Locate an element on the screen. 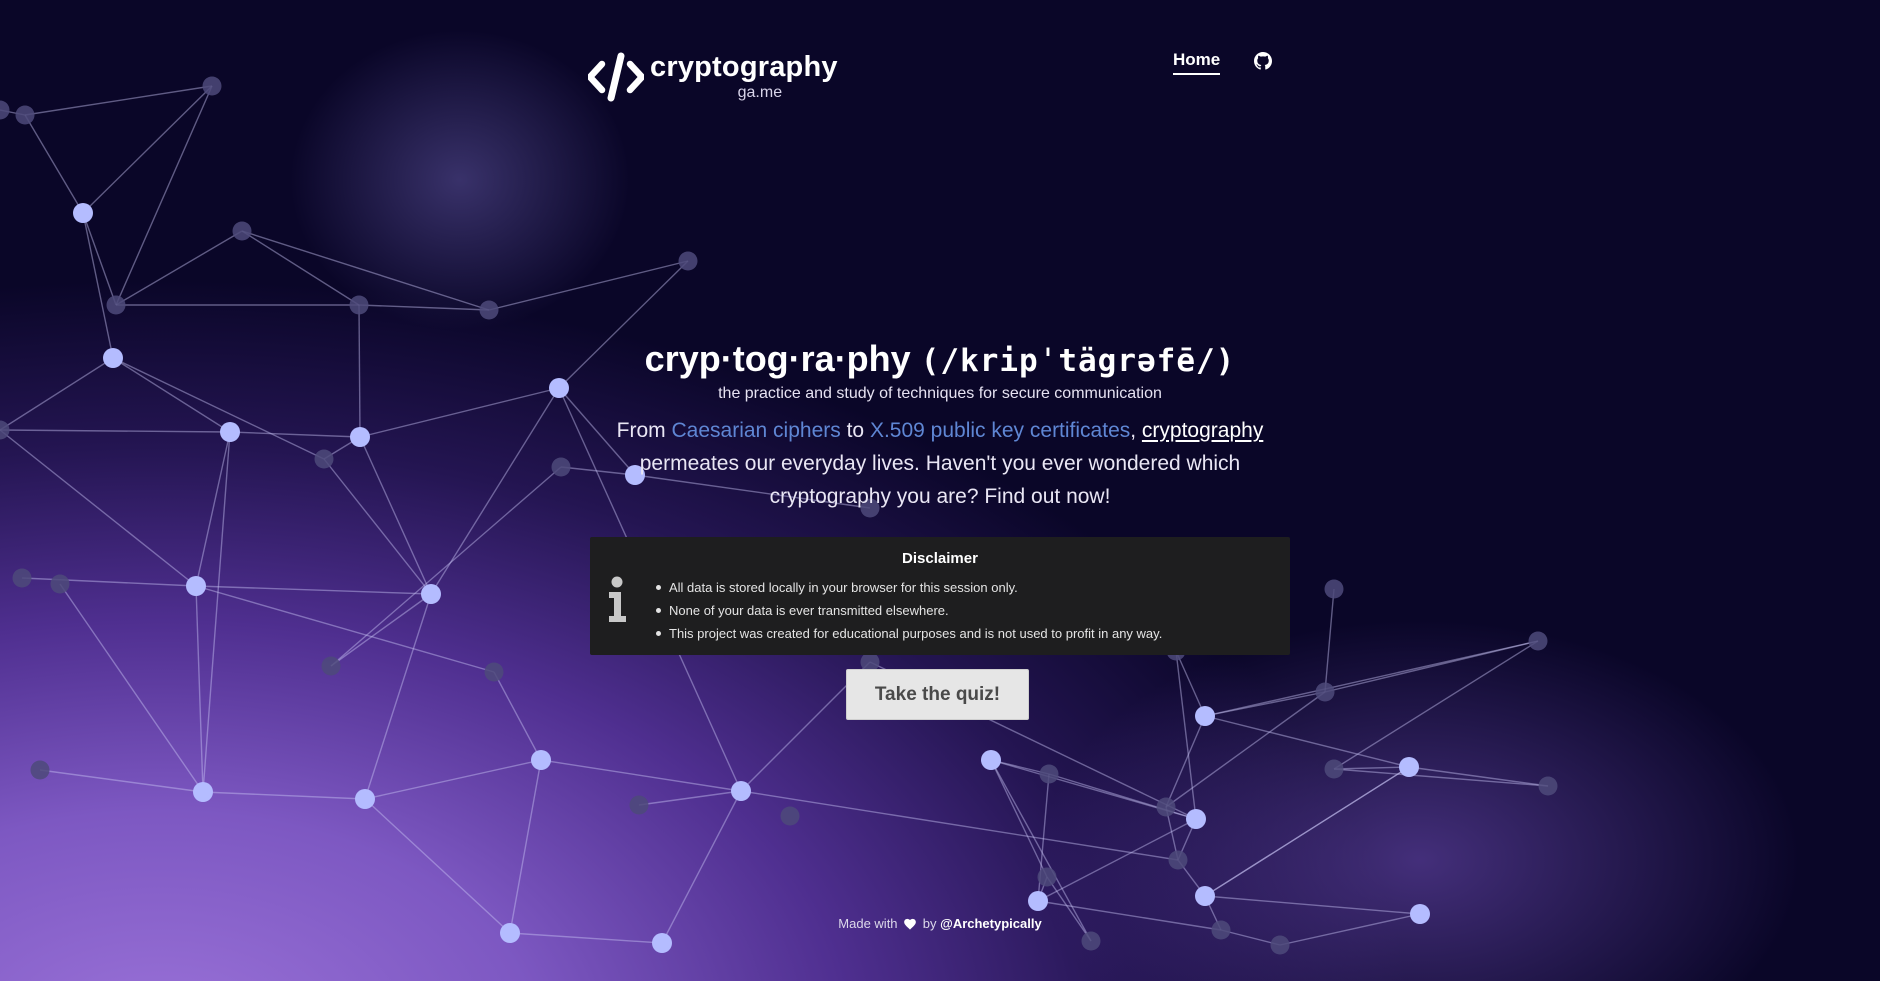 Image resolution: width=1880 pixels, height=981 pixels. brand: cryptography ga.me is located at coordinates (713, 76).